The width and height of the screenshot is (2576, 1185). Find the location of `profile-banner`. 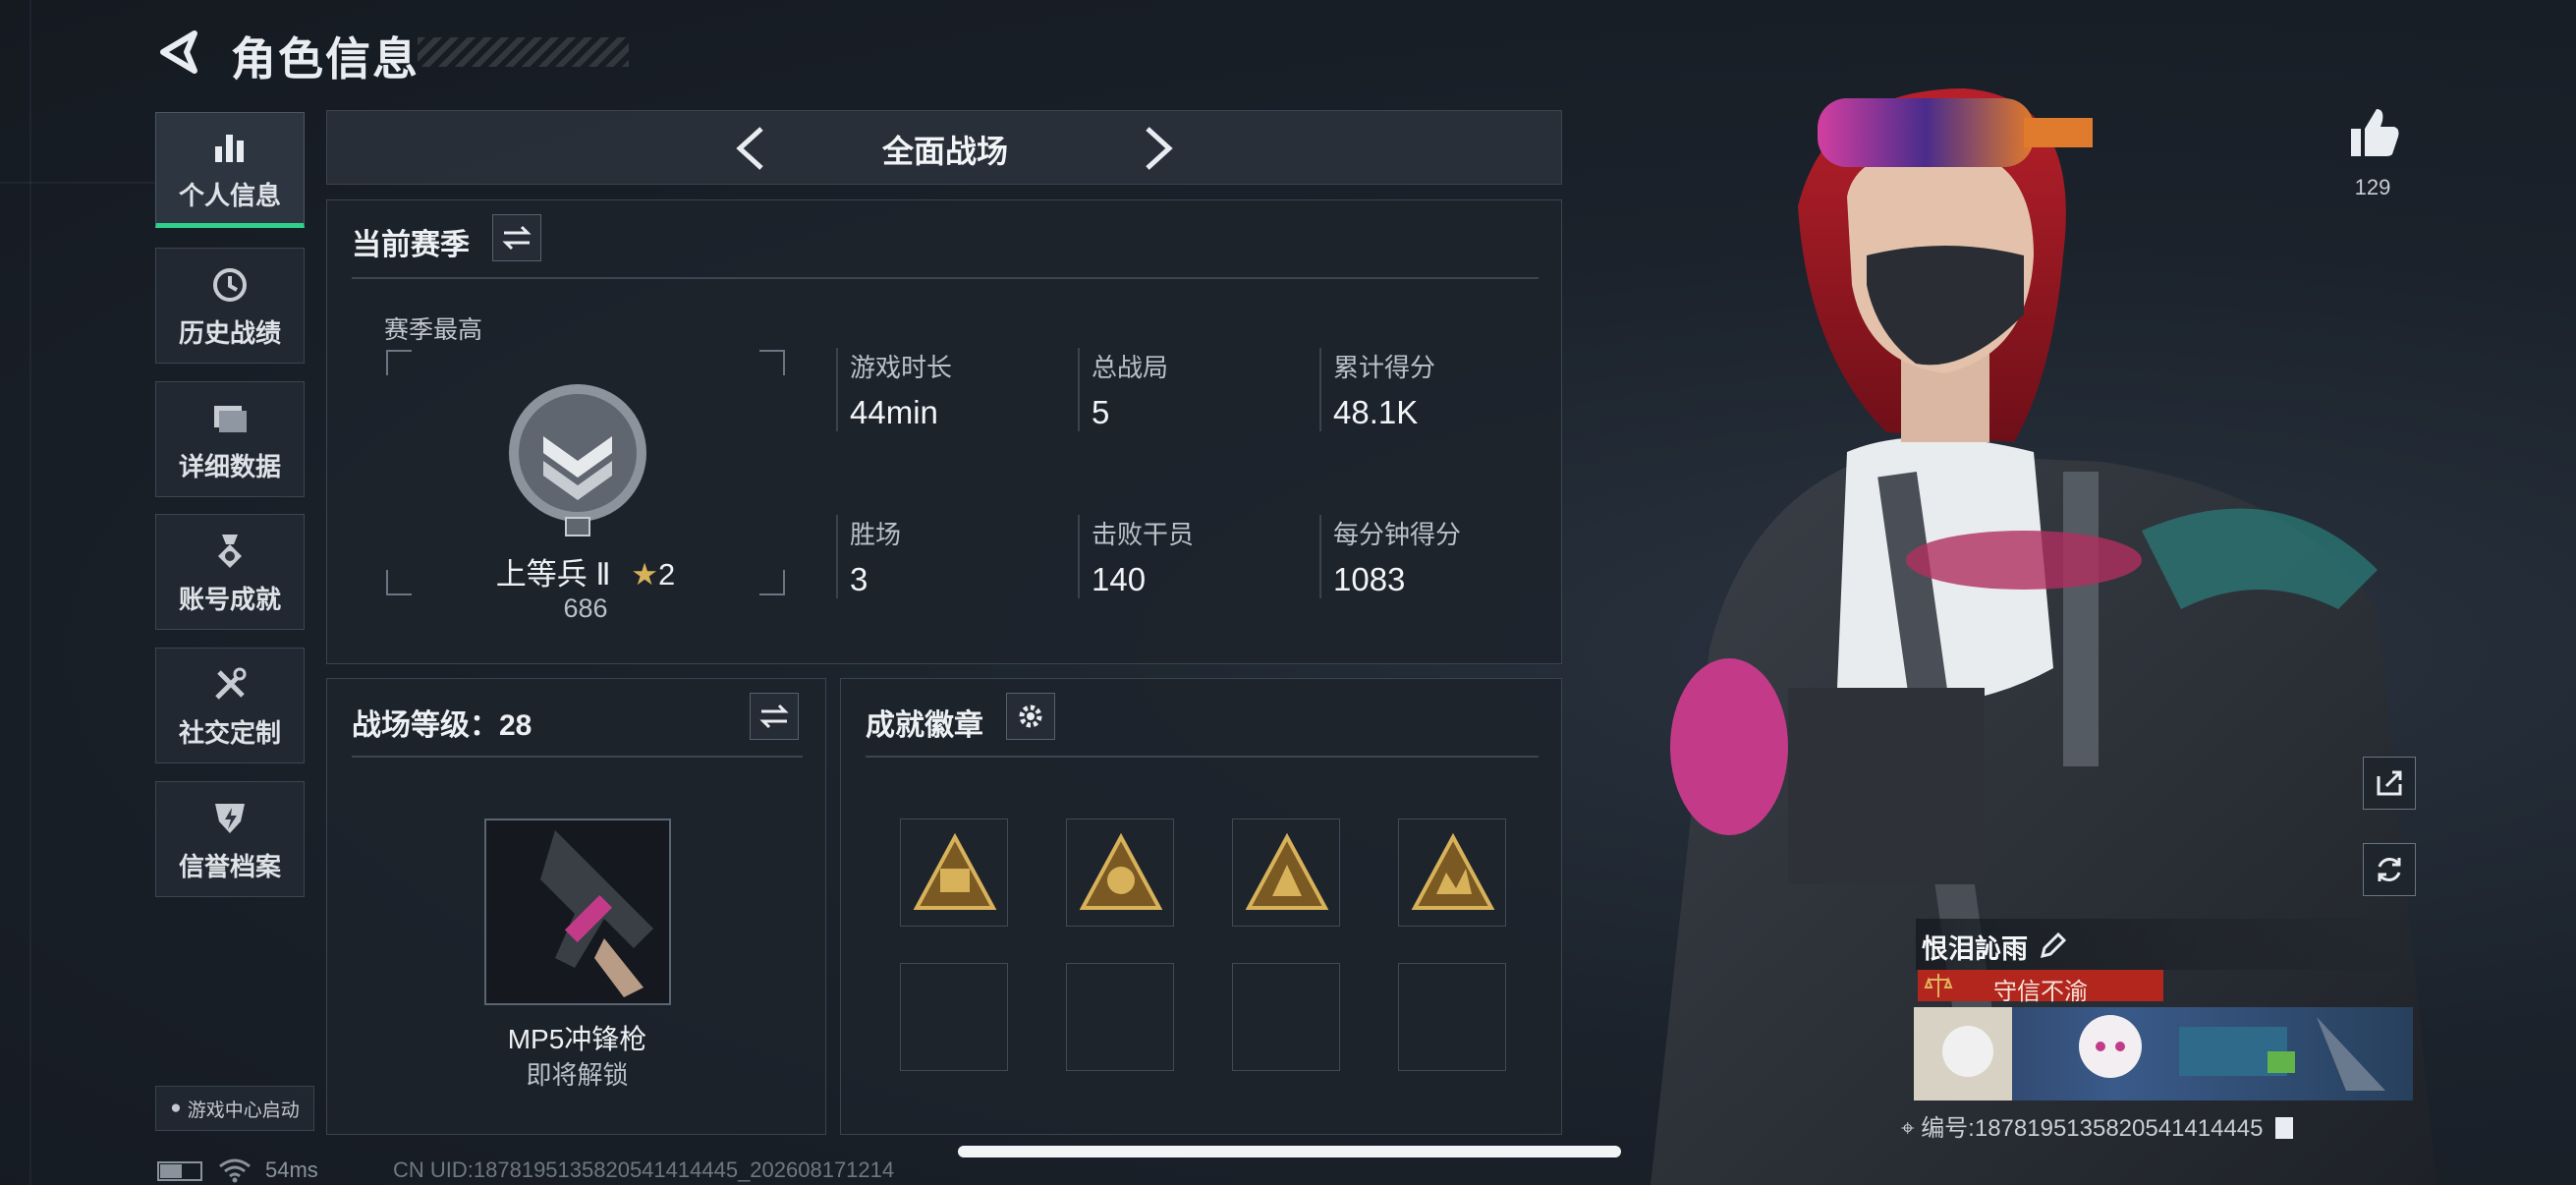

profile-banner is located at coordinates (2163, 1053).